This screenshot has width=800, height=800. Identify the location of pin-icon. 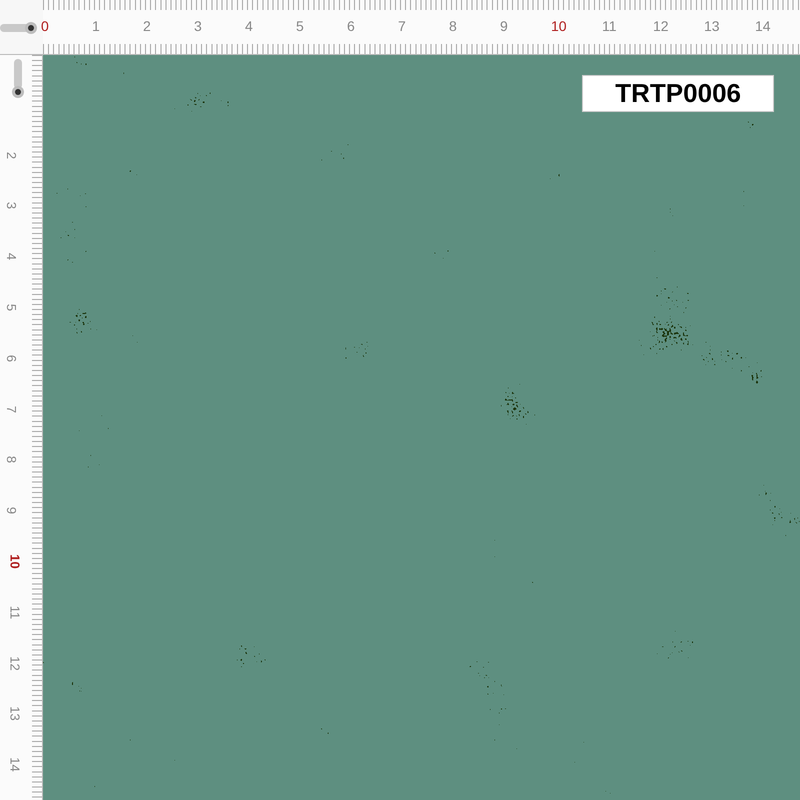
(18, 80).